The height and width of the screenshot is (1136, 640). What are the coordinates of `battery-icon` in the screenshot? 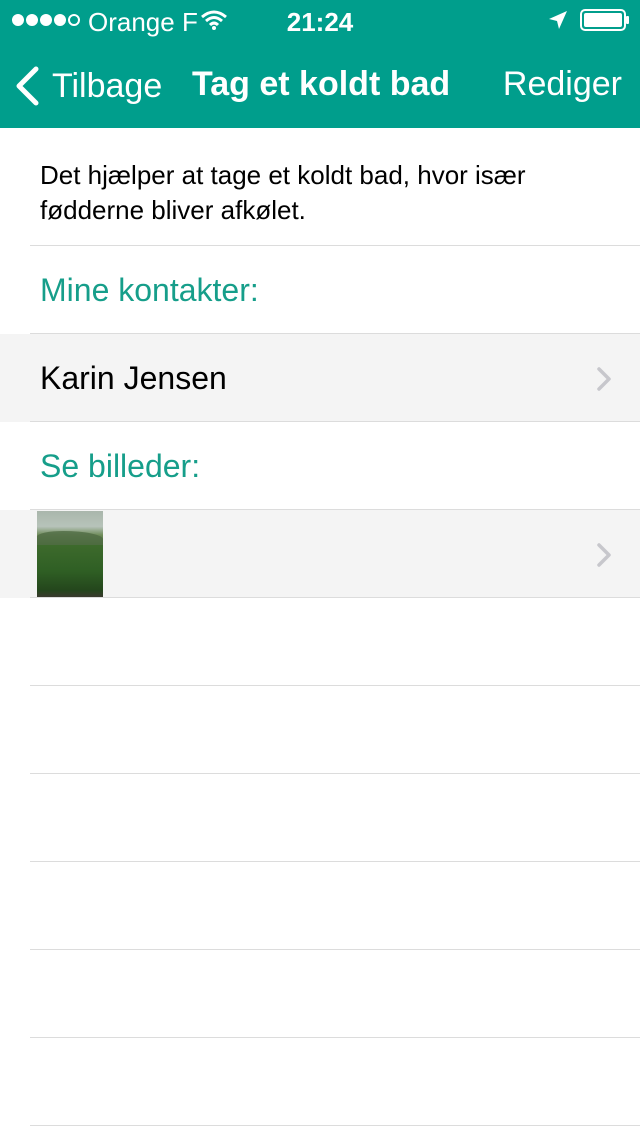 It's located at (604, 20).